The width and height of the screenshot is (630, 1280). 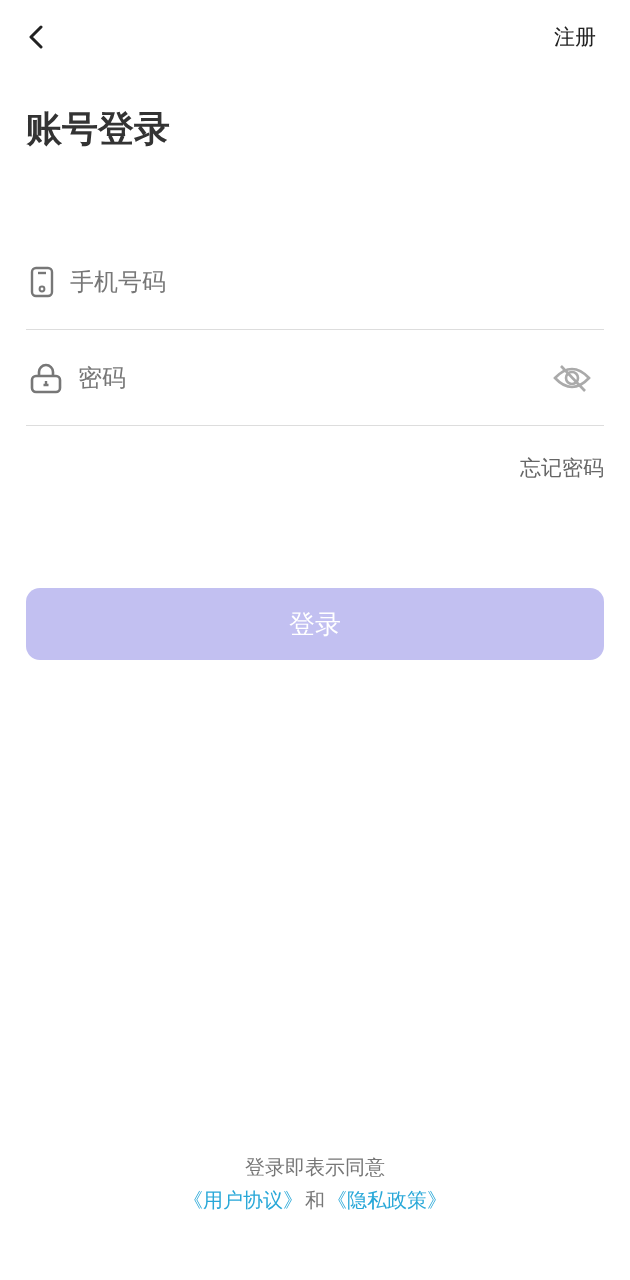 I want to click on register-link: 注册, so click(x=575, y=37).